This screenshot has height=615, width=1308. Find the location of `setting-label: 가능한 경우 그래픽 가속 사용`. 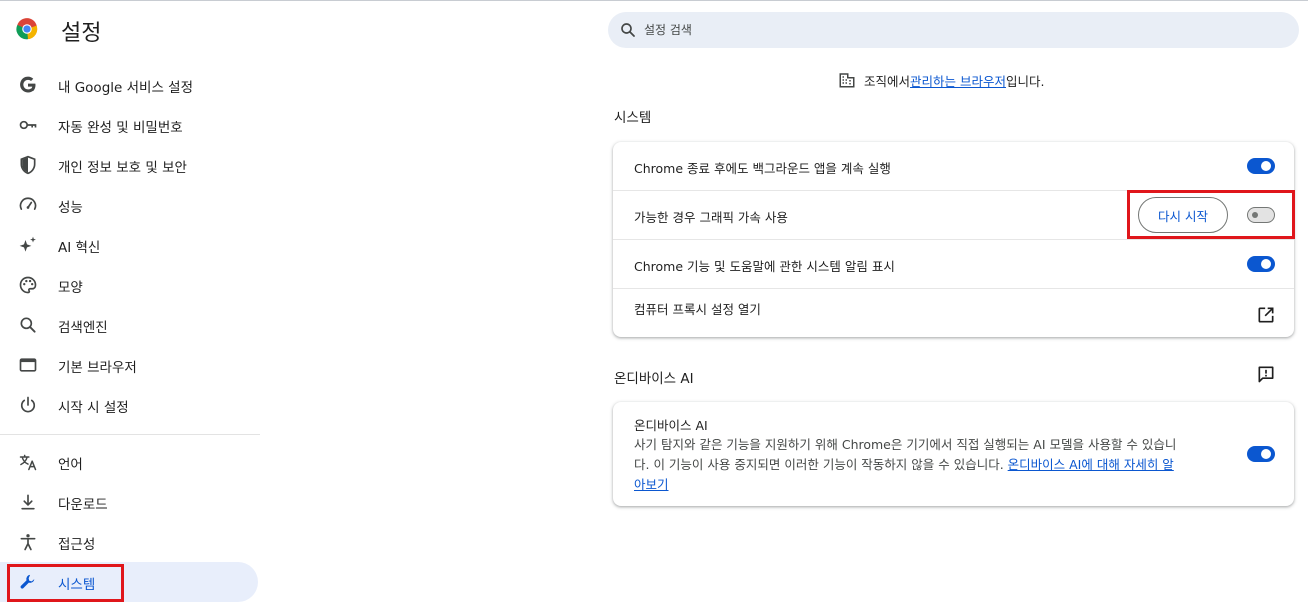

setting-label: 가능한 경우 그래픽 가속 사용 is located at coordinates (711, 217).